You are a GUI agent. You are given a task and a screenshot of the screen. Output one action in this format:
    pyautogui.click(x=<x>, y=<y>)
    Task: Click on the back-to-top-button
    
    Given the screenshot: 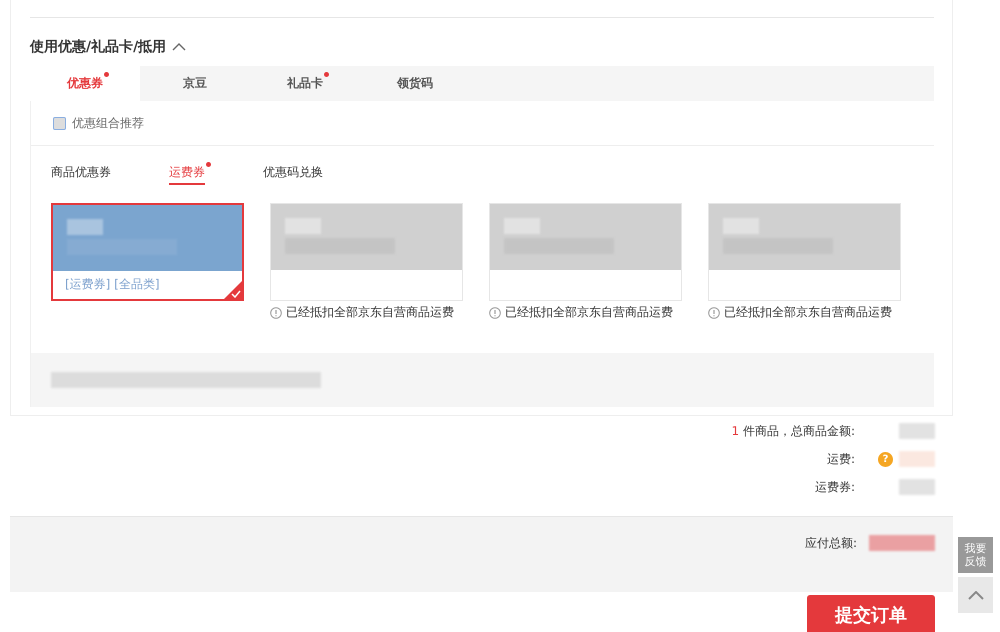 What is the action you would take?
    pyautogui.click(x=975, y=595)
    